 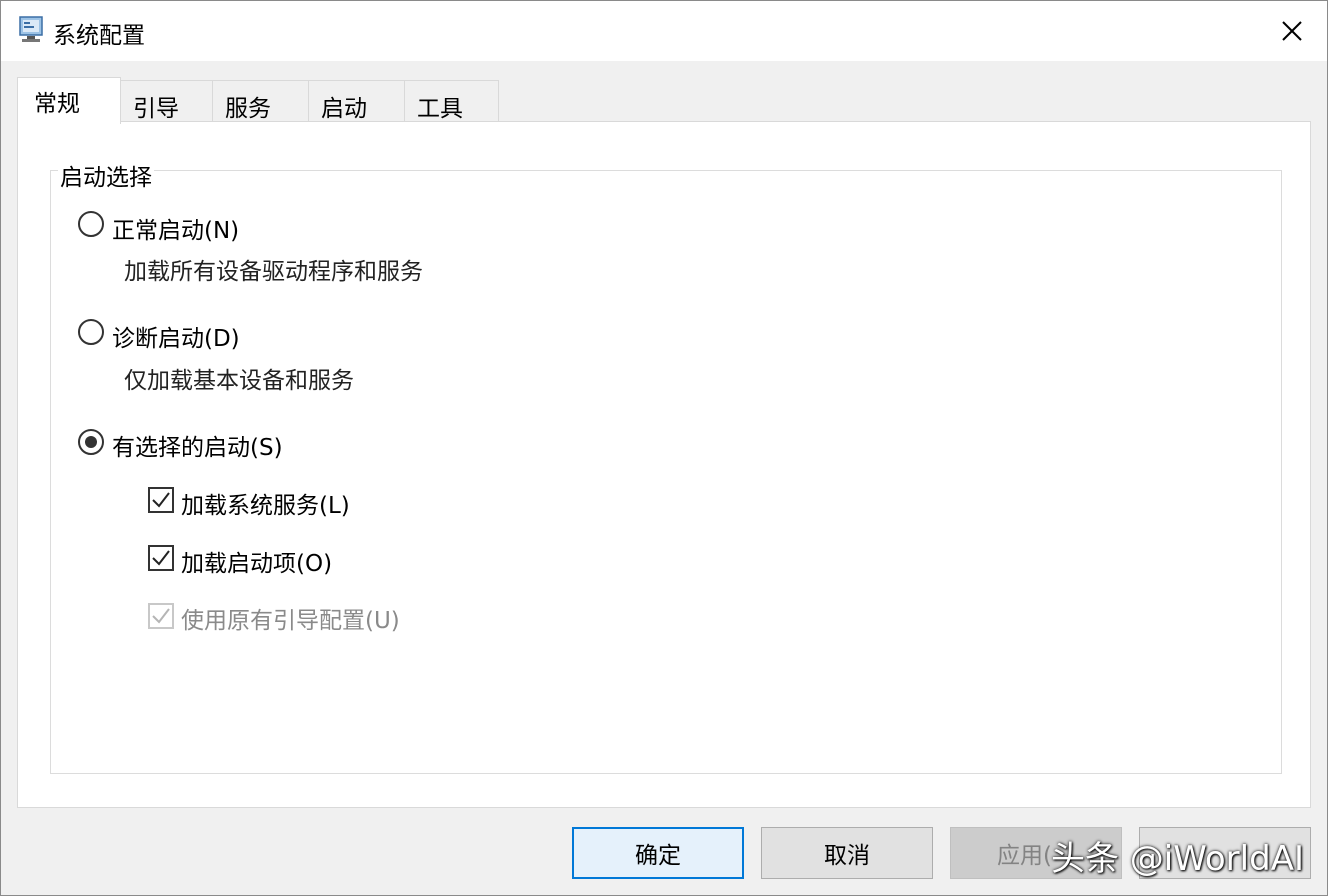 I want to click on normal-startup-radio, so click(x=91, y=224).